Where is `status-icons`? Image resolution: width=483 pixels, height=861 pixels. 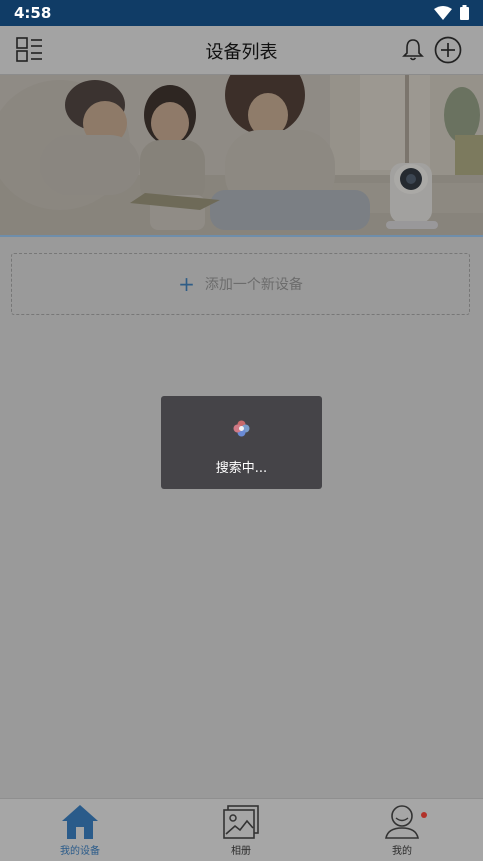
status-icons is located at coordinates (451, 12).